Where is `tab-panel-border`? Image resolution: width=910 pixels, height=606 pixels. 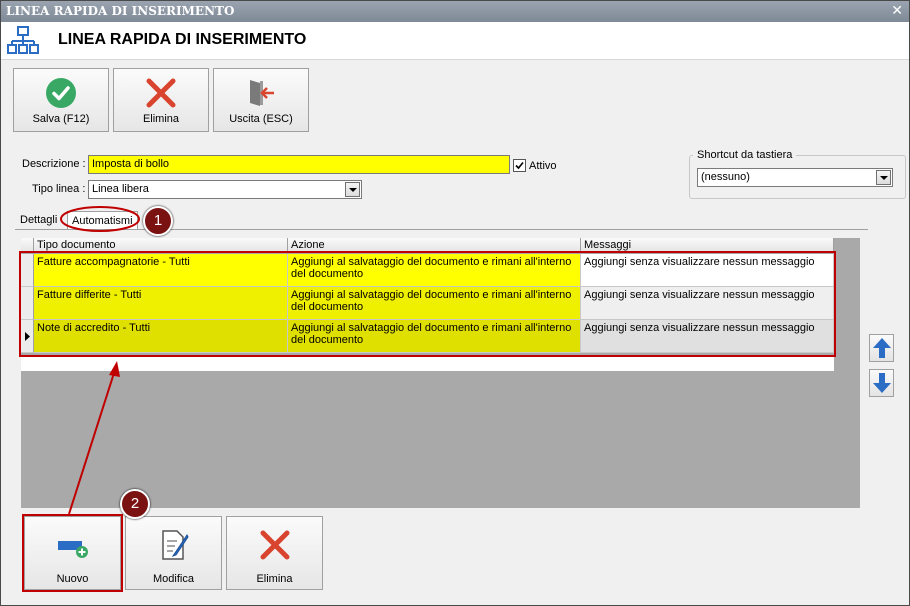
tab-panel-border is located at coordinates (441, 229).